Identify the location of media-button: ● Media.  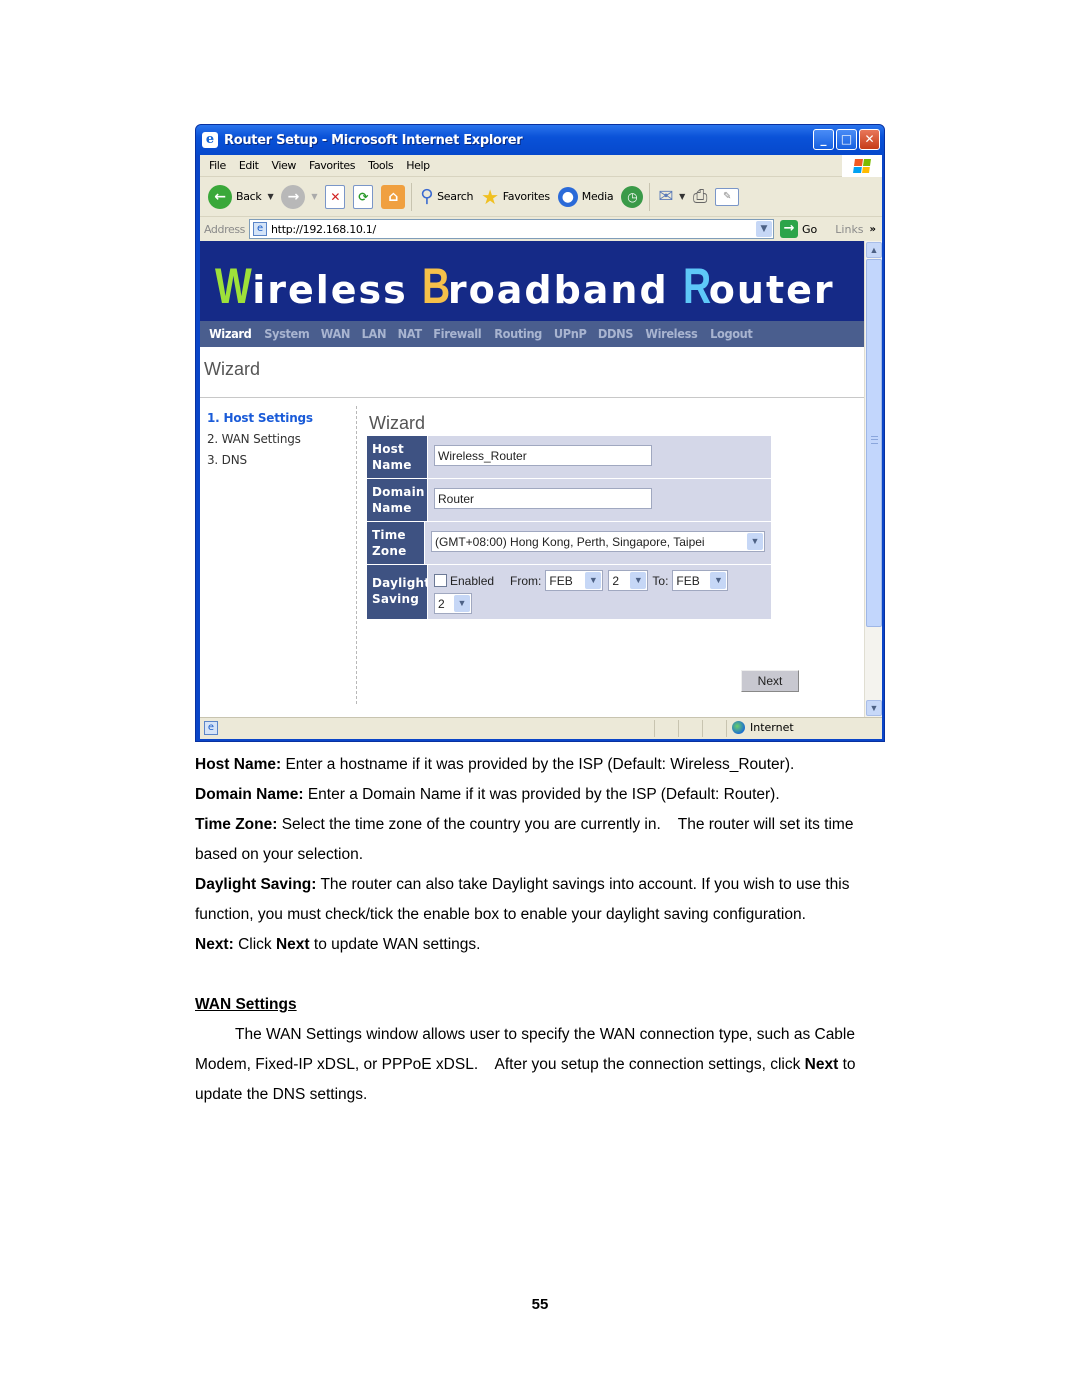
(585, 196).